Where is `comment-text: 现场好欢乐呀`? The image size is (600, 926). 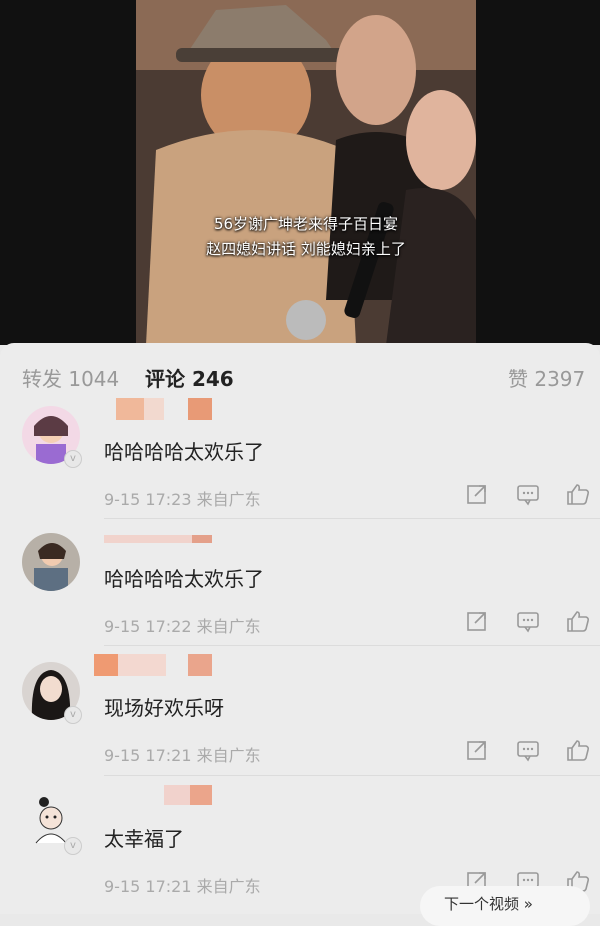 comment-text: 现场好欢乐呀 is located at coordinates (164, 708).